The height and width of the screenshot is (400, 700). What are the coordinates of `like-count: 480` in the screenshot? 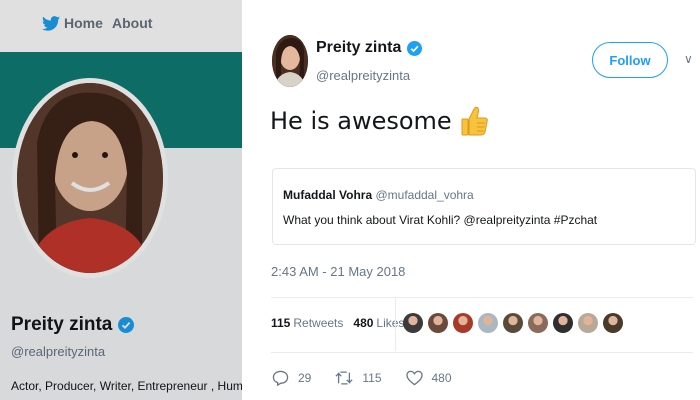 It's located at (441, 378).